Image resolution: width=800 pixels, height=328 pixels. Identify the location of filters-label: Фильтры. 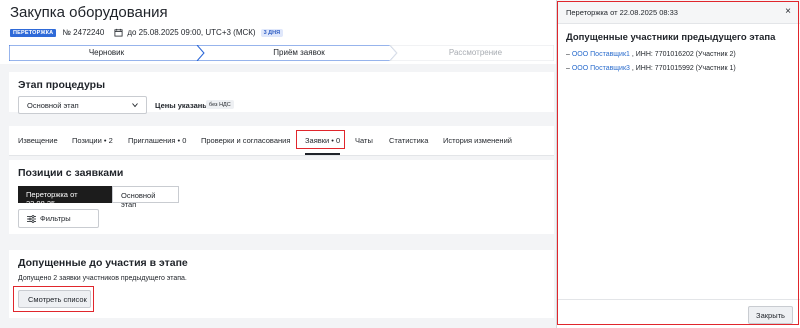
(55, 218).